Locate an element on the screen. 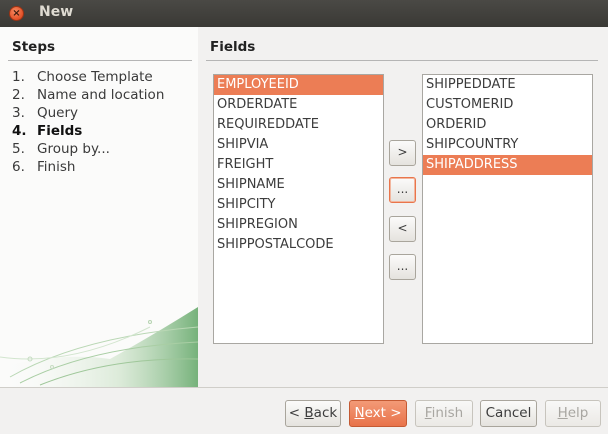 Image resolution: width=608 pixels, height=434 pixels. close-icon: × is located at coordinates (16, 13).